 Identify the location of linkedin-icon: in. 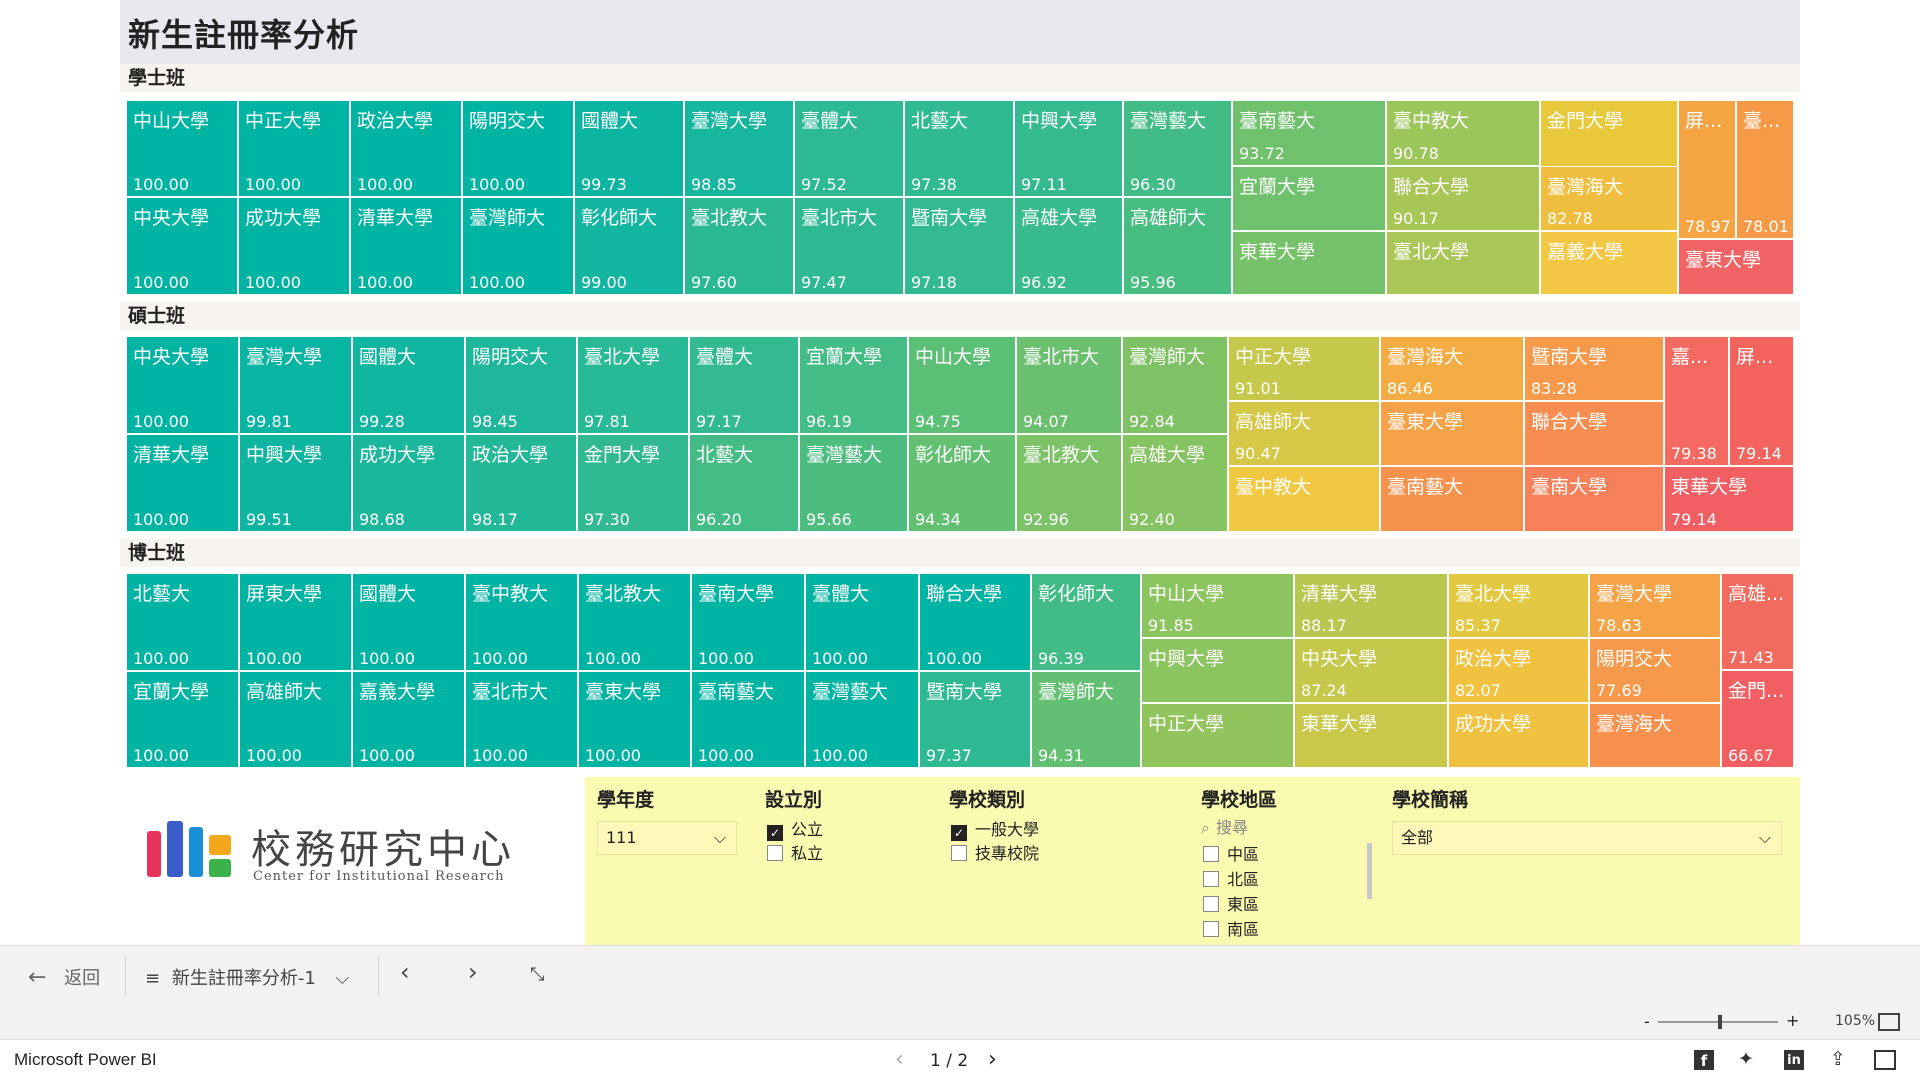
(1794, 1060).